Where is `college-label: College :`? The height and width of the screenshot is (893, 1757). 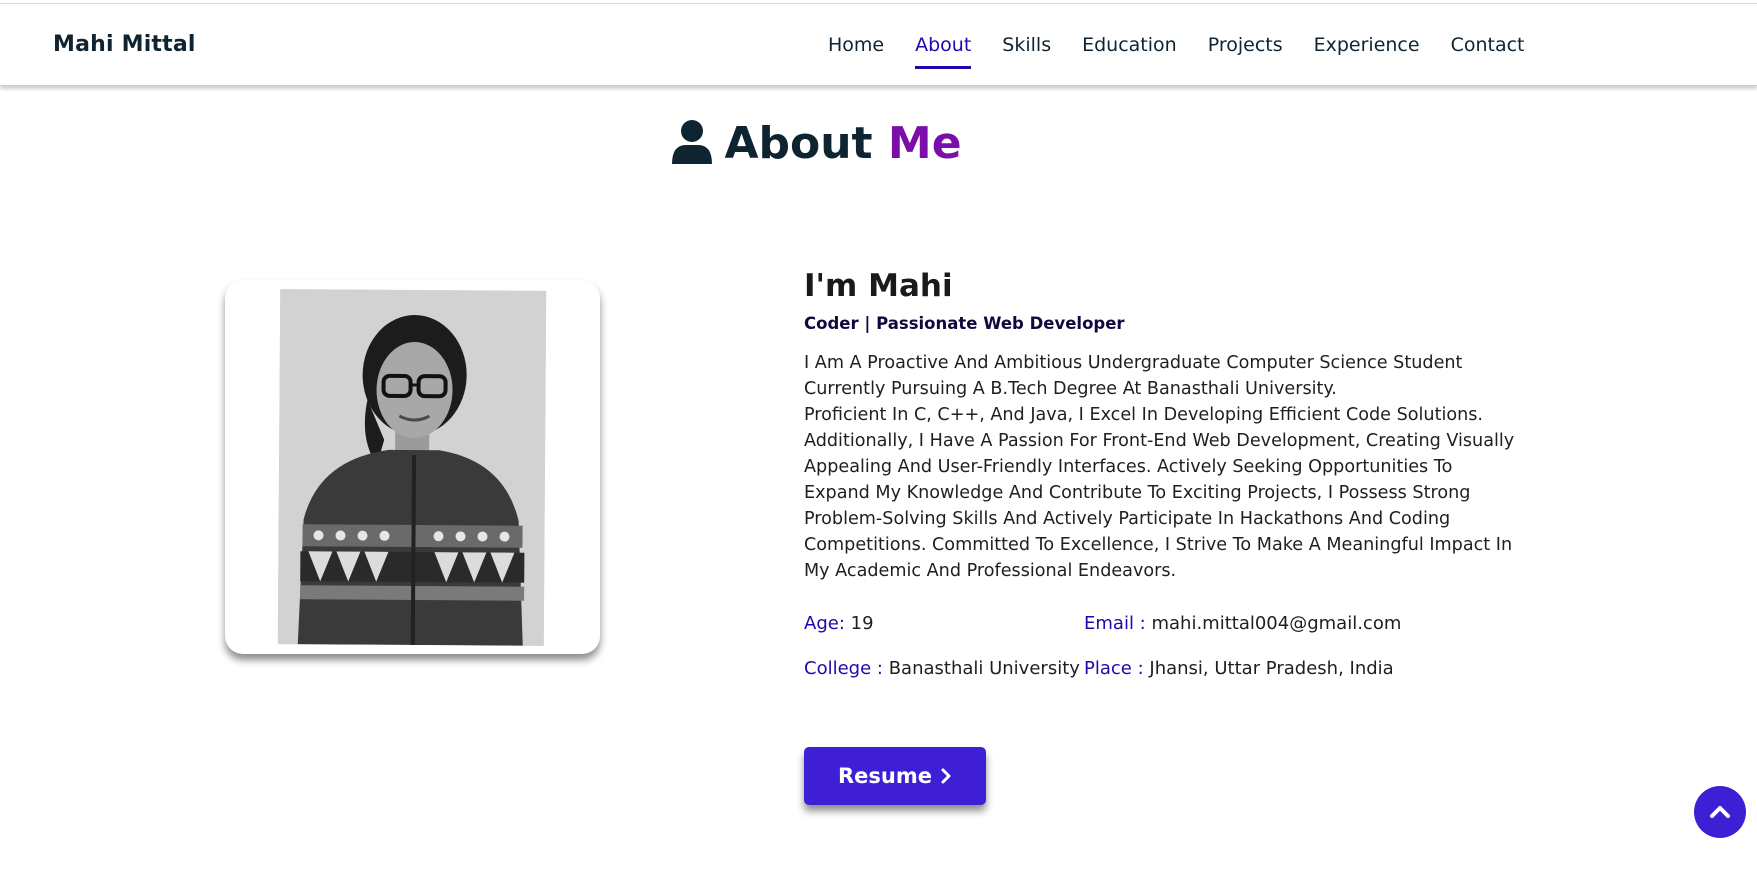
college-label: College : is located at coordinates (843, 668).